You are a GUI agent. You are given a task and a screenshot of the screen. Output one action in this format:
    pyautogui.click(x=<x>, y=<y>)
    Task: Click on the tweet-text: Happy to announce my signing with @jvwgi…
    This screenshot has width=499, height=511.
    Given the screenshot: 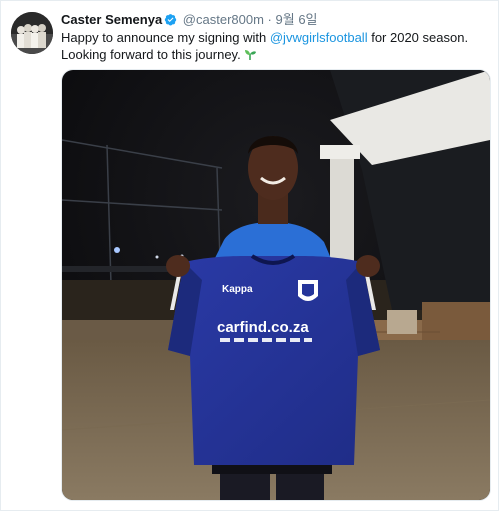 What is the action you would take?
    pyautogui.click(x=276, y=46)
    